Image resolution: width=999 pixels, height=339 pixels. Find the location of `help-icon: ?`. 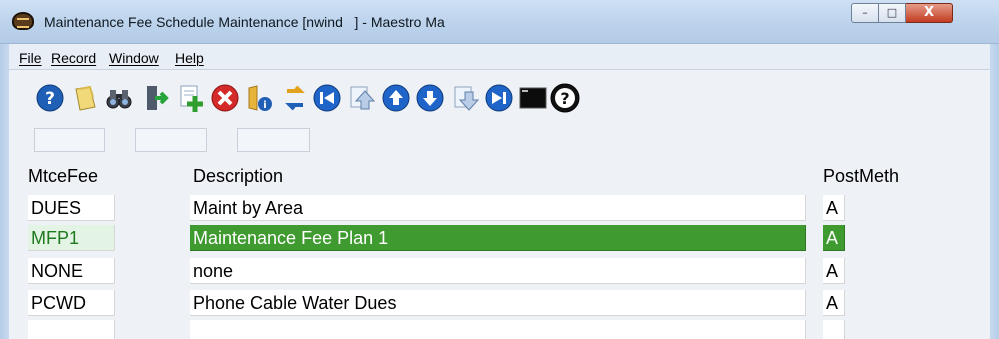

help-icon: ? is located at coordinates (50, 98).